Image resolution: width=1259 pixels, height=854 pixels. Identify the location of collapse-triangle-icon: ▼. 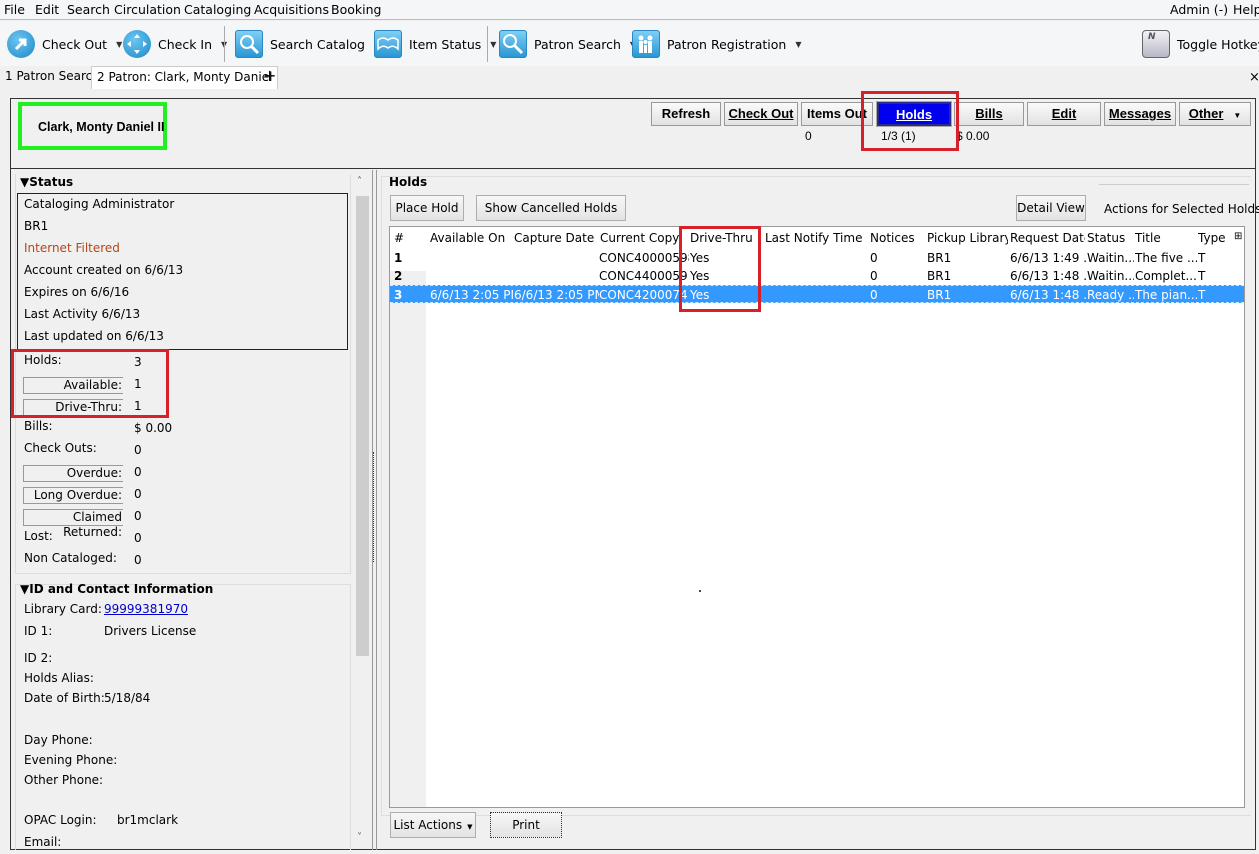
(25, 589).